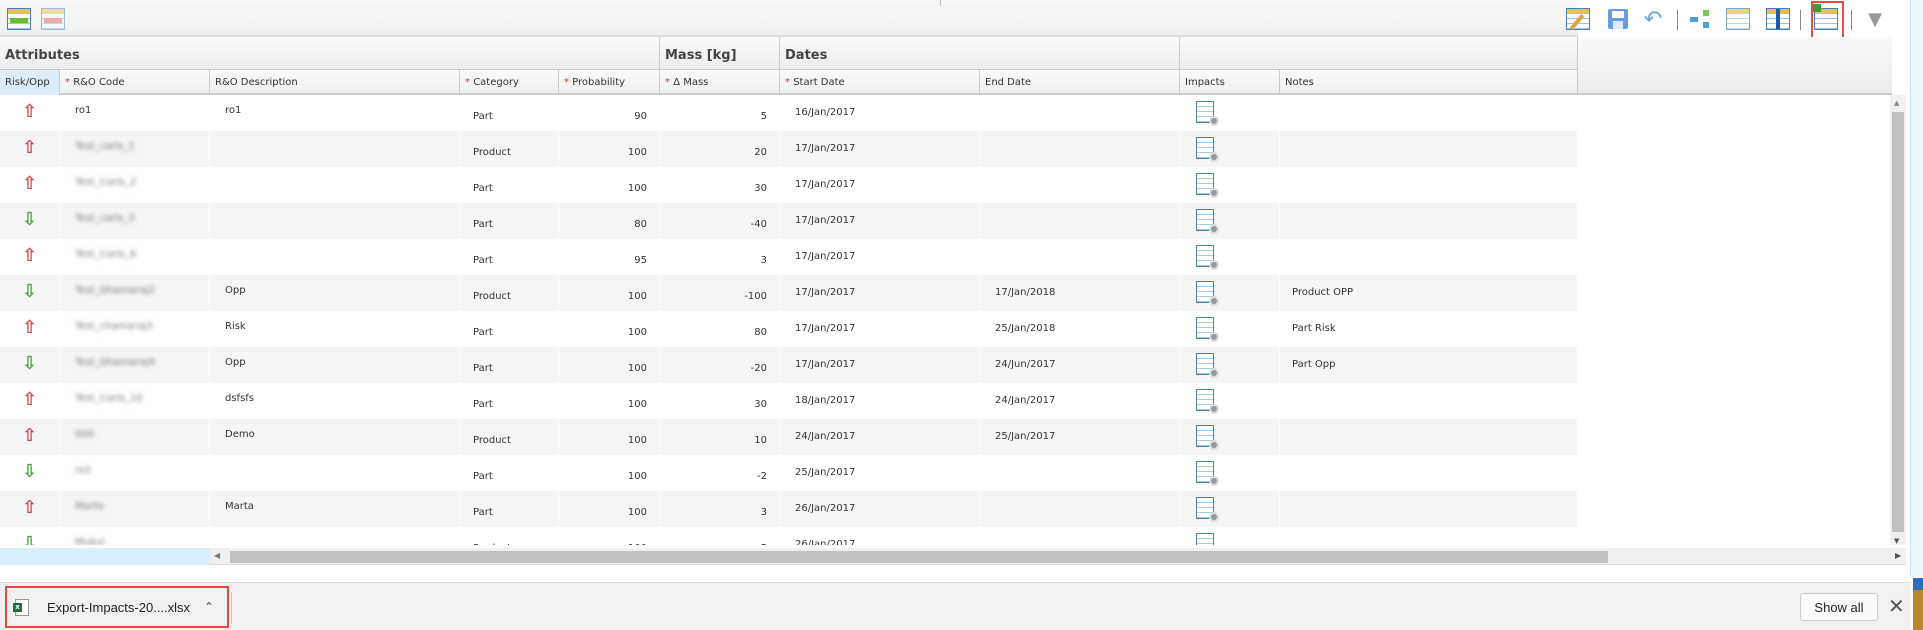 Image resolution: width=1923 pixels, height=630 pixels. Describe the element at coordinates (789, 149) in the screenshot. I see `table-row: ⇧ Test_carls_1 Product 100 20 17/Jan/2017` at that location.